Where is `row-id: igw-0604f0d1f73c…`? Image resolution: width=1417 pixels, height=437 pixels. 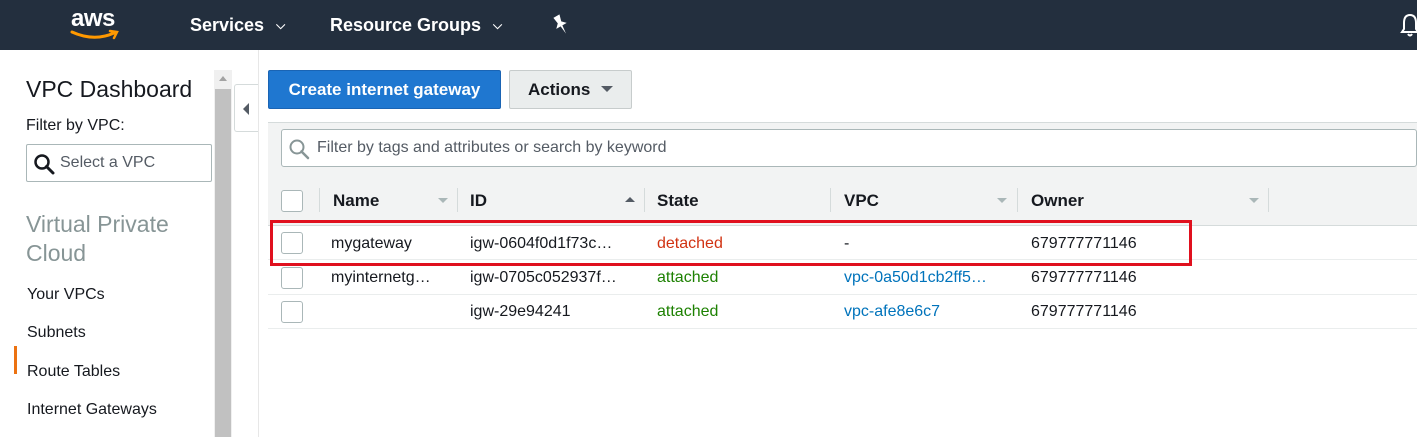 row-id: igw-0604f0d1f73c… is located at coordinates (541, 243).